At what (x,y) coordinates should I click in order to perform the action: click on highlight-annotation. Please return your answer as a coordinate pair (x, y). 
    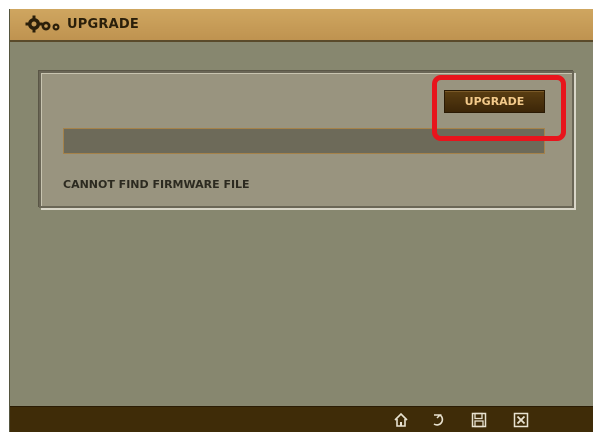
    Looking at the image, I should click on (499, 108).